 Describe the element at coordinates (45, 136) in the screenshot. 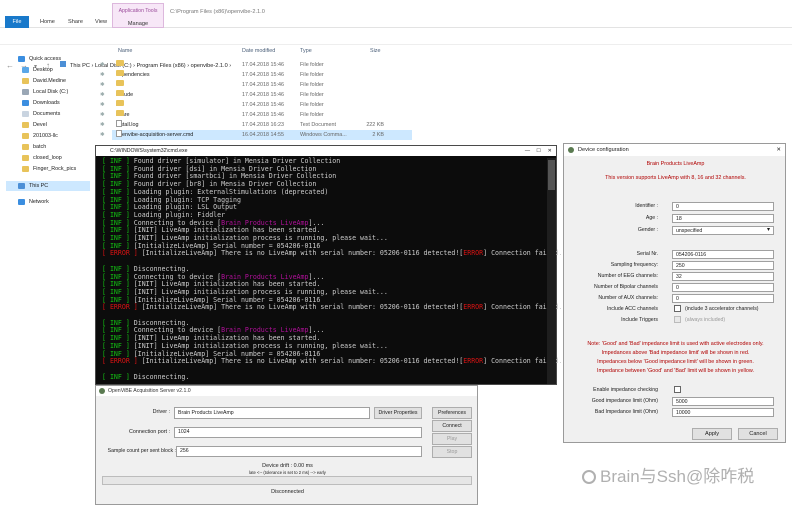

I see `sidebar-label: 201003-llc` at that location.